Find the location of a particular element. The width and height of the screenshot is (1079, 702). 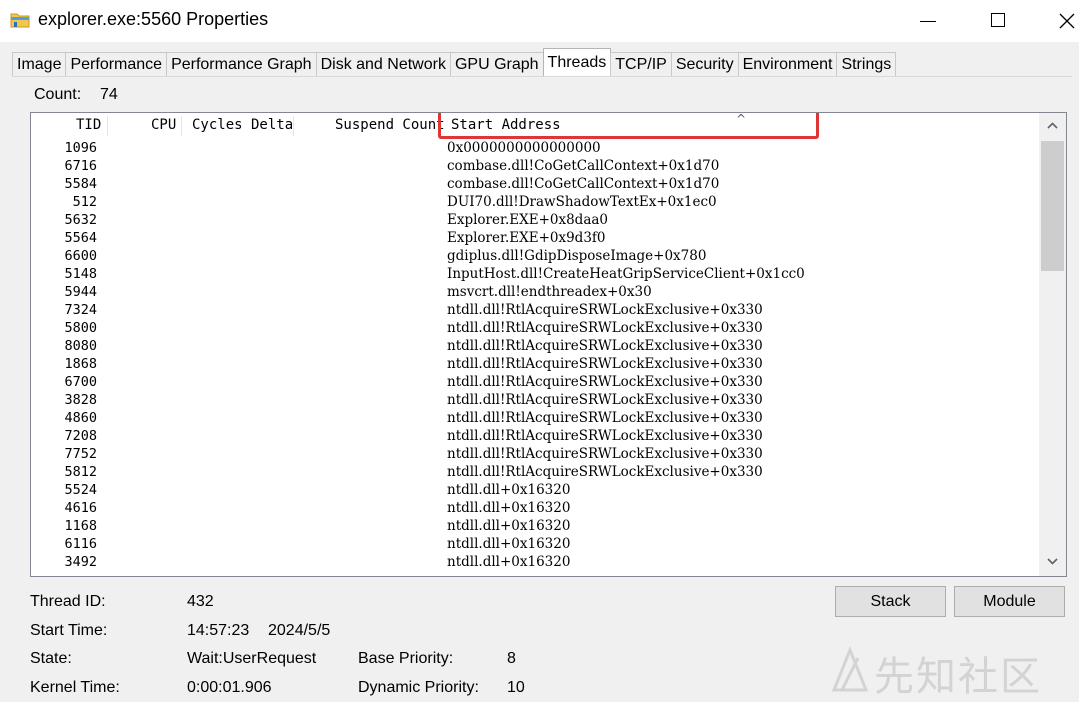

table-row: 512 DUI70.dll!DrawShadowTextEx+0x1ec0 is located at coordinates (535, 202).